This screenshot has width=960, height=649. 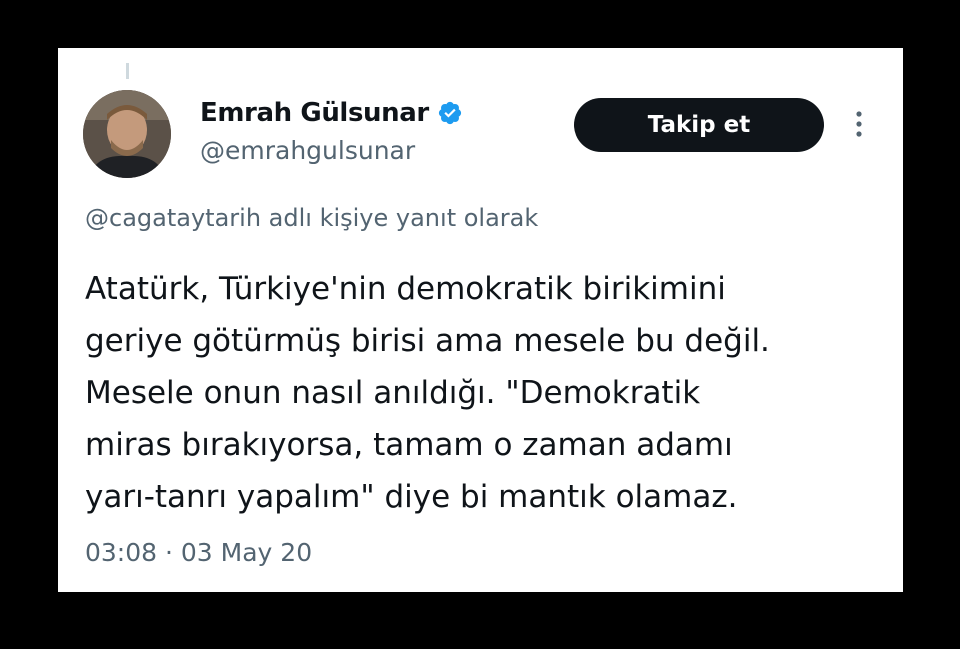 I want to click on timestamp-row: 03:08 · 03 May 20, so click(x=198, y=552).